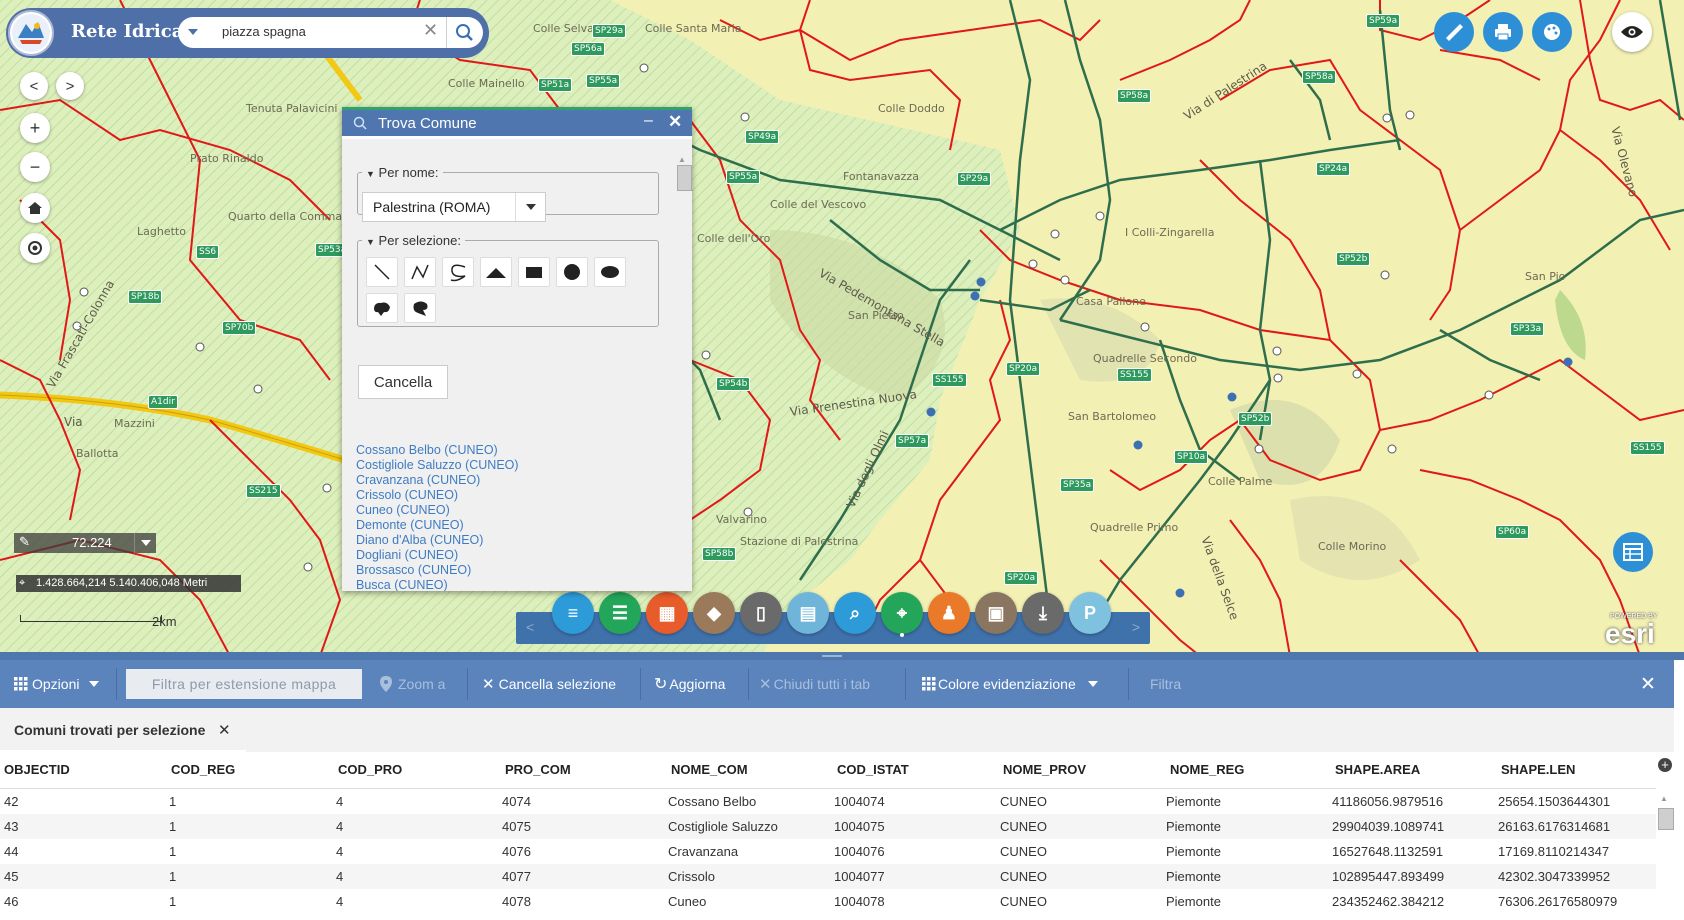 The width and height of the screenshot is (1684, 920). What do you see at coordinates (832, 656) in the screenshot?
I see `drag-handle-icon` at bounding box center [832, 656].